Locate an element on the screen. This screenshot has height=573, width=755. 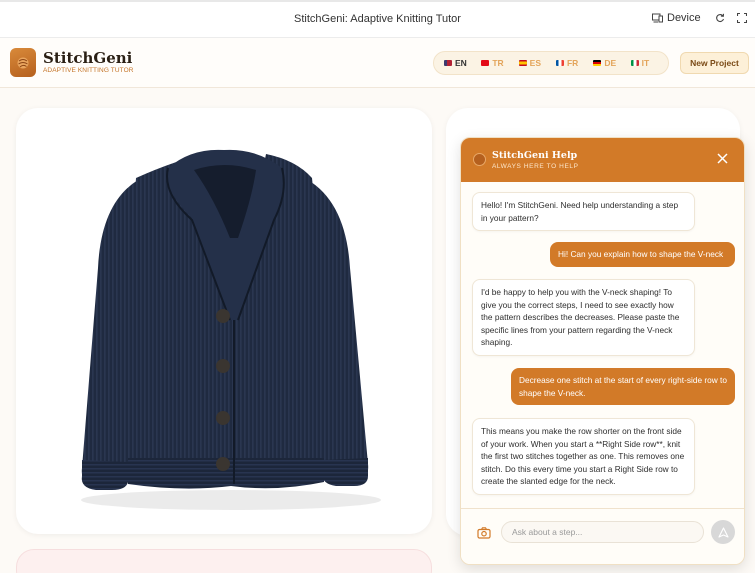
yarn-ball-icon is located at coordinates (23, 62).